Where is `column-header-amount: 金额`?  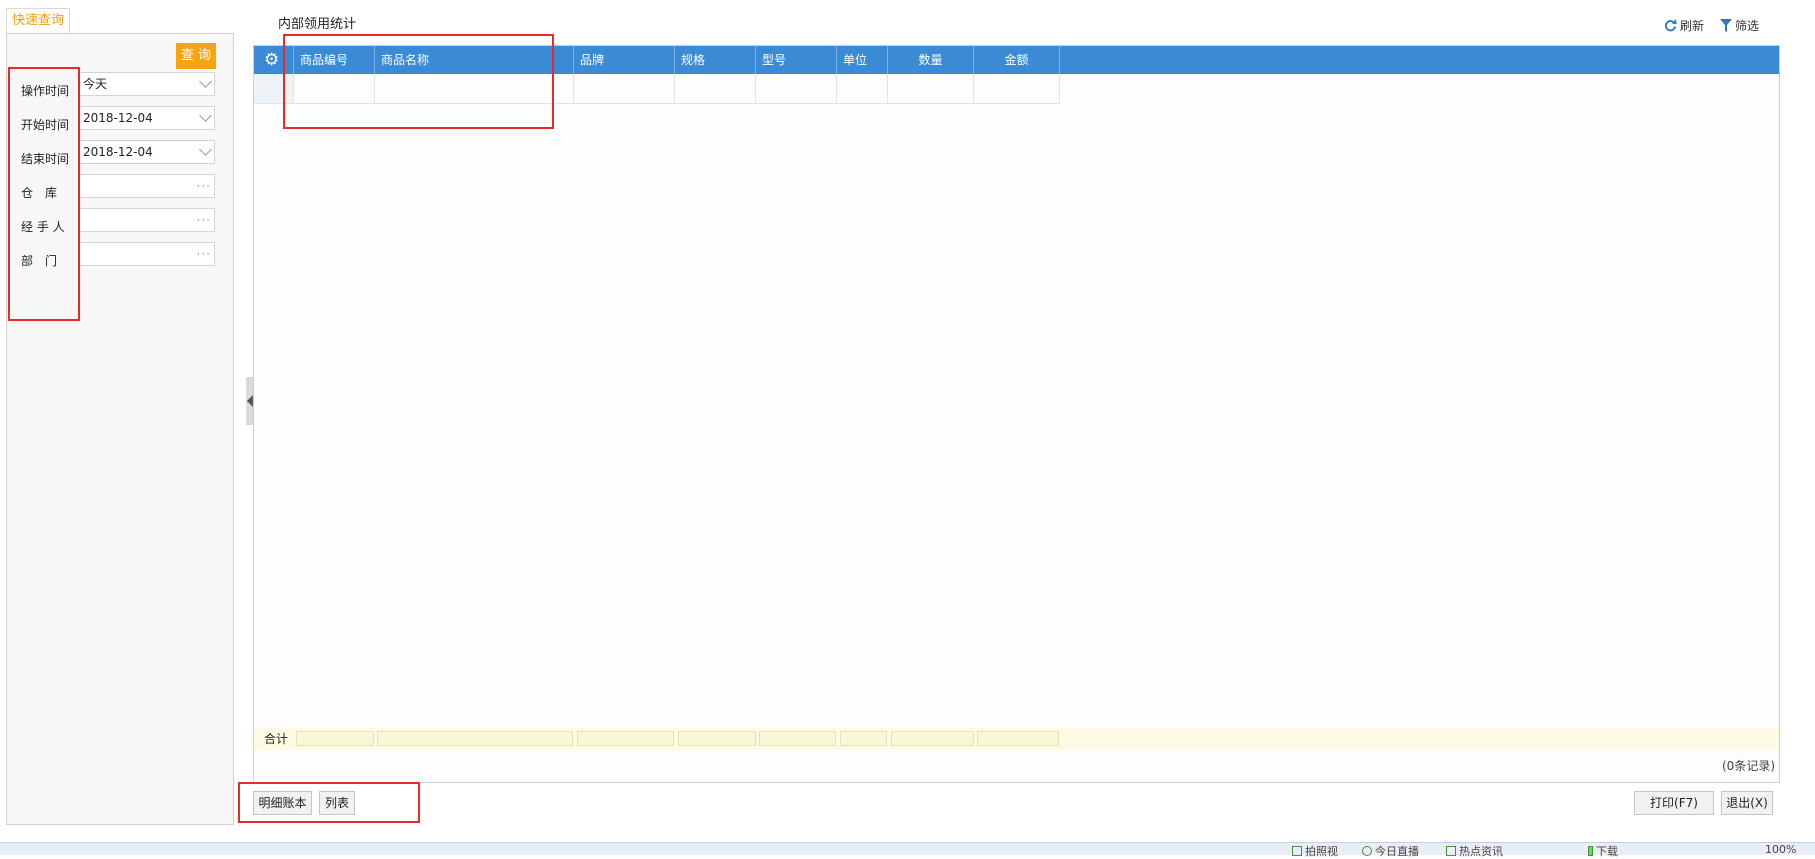
column-header-amount: 金额 is located at coordinates (1017, 60).